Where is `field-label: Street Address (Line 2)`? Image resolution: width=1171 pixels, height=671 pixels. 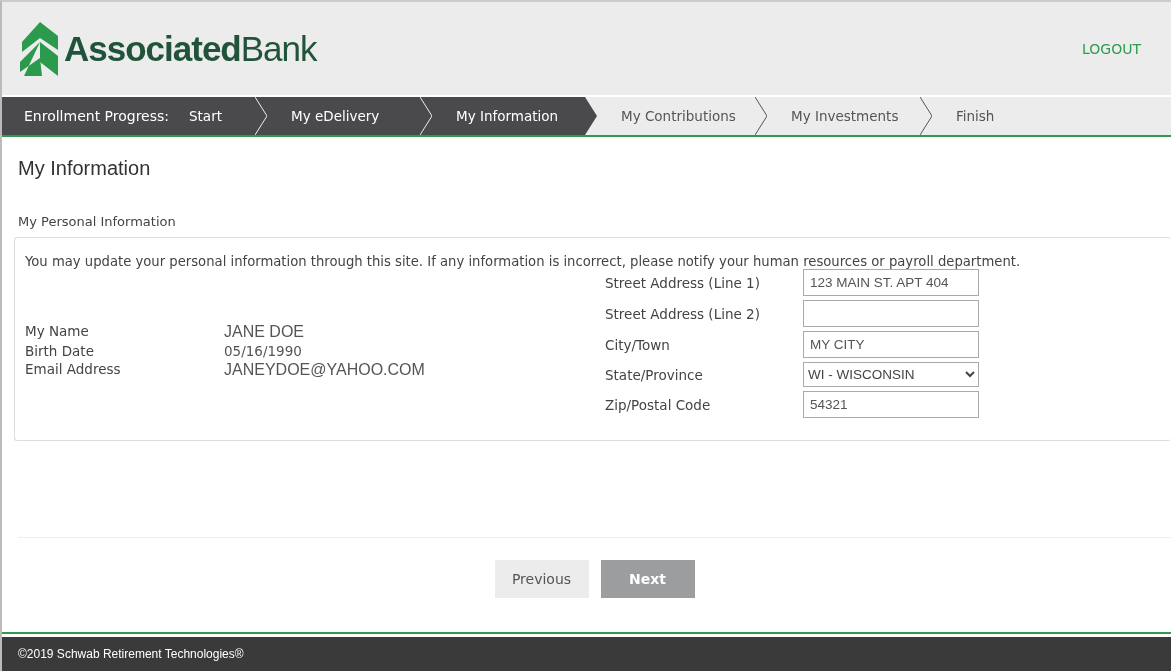
field-label: Street Address (Line 2) is located at coordinates (683, 313).